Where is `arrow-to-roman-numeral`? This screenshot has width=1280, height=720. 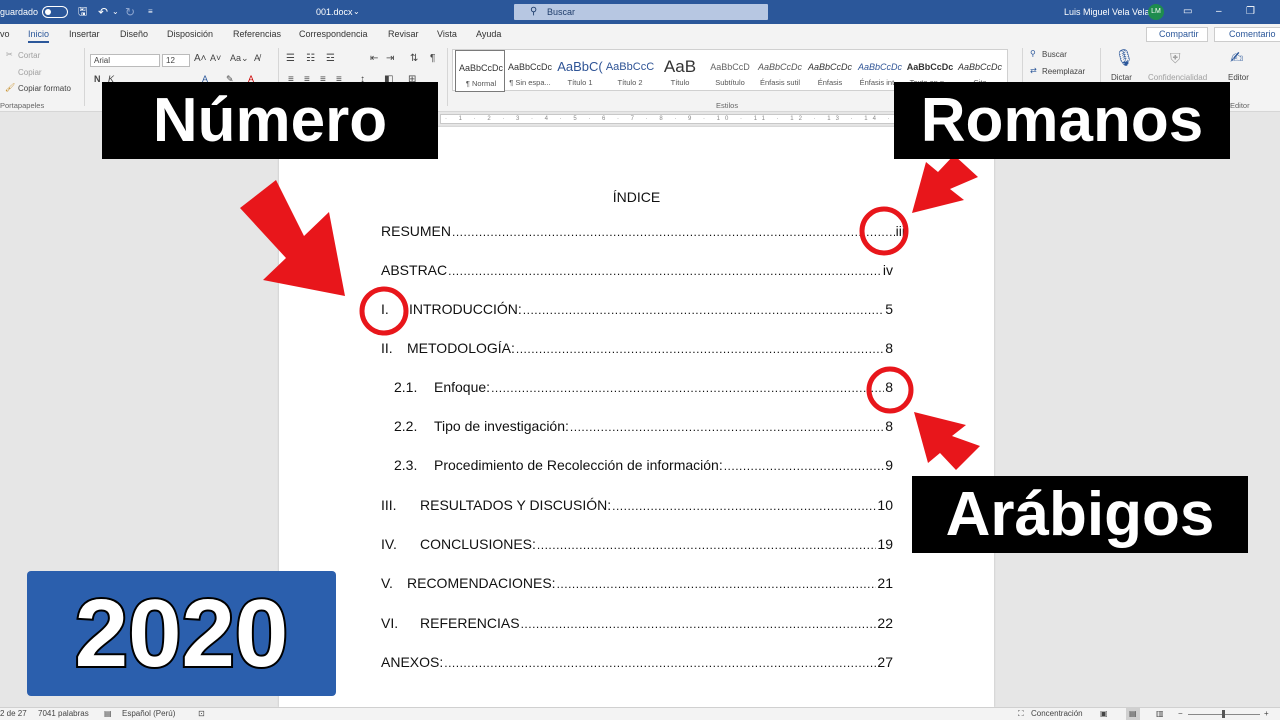 arrow-to-roman-numeral is located at coordinates (292, 238).